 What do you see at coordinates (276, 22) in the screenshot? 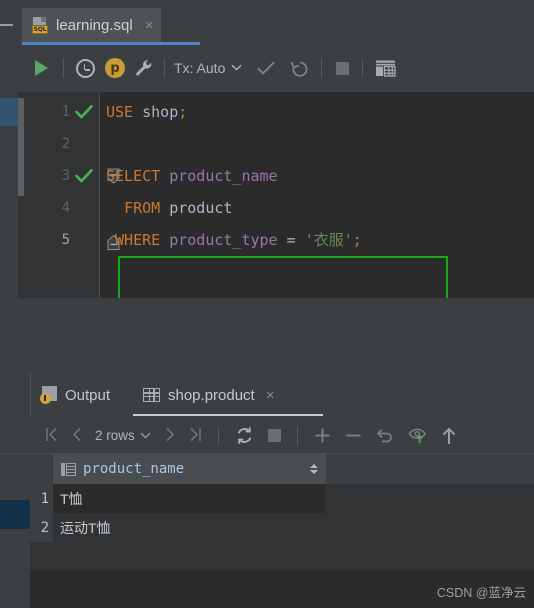
I see `editor-tab-bar: SQL learning.sql ×` at bounding box center [276, 22].